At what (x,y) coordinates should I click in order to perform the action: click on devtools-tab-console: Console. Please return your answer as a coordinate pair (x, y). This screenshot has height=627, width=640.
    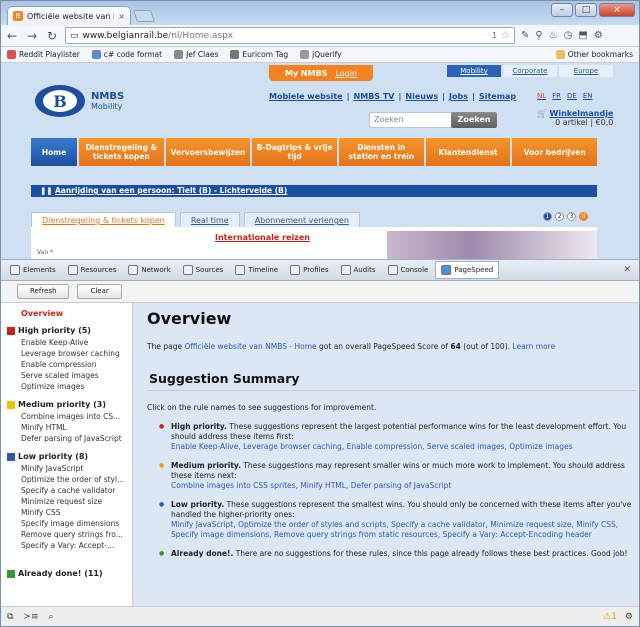
    Looking at the image, I should click on (408, 270).